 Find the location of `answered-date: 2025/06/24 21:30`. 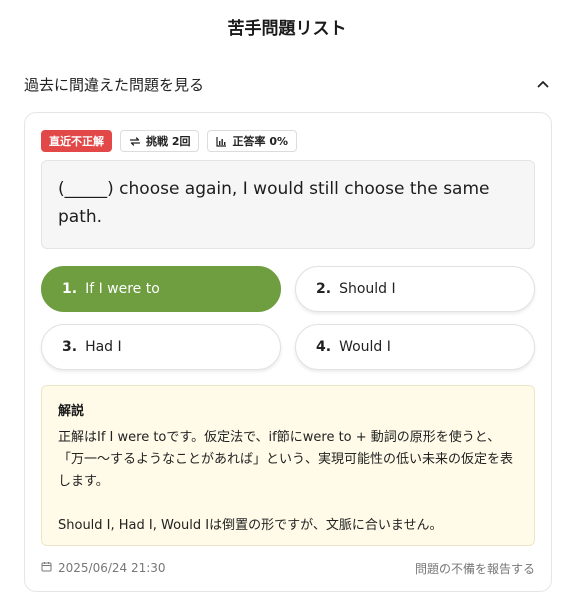

answered-date: 2025/06/24 21:30 is located at coordinates (103, 568).